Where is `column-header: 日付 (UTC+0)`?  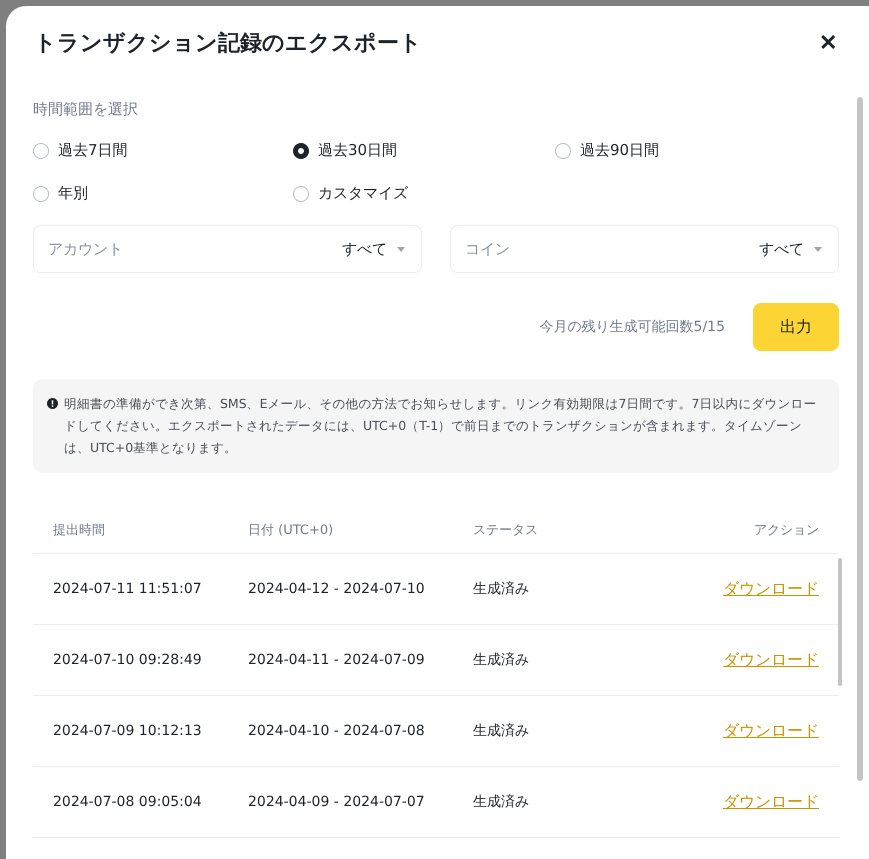
column-header: 日付 (UTC+0) is located at coordinates (291, 530).